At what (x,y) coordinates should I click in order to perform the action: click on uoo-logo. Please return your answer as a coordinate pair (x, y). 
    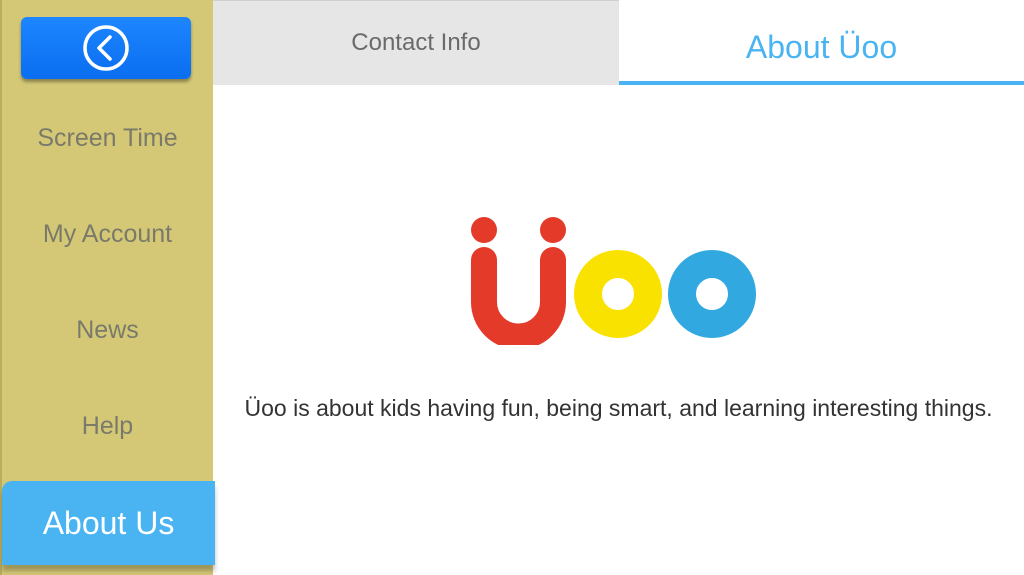
    Looking at the image, I should click on (613, 281).